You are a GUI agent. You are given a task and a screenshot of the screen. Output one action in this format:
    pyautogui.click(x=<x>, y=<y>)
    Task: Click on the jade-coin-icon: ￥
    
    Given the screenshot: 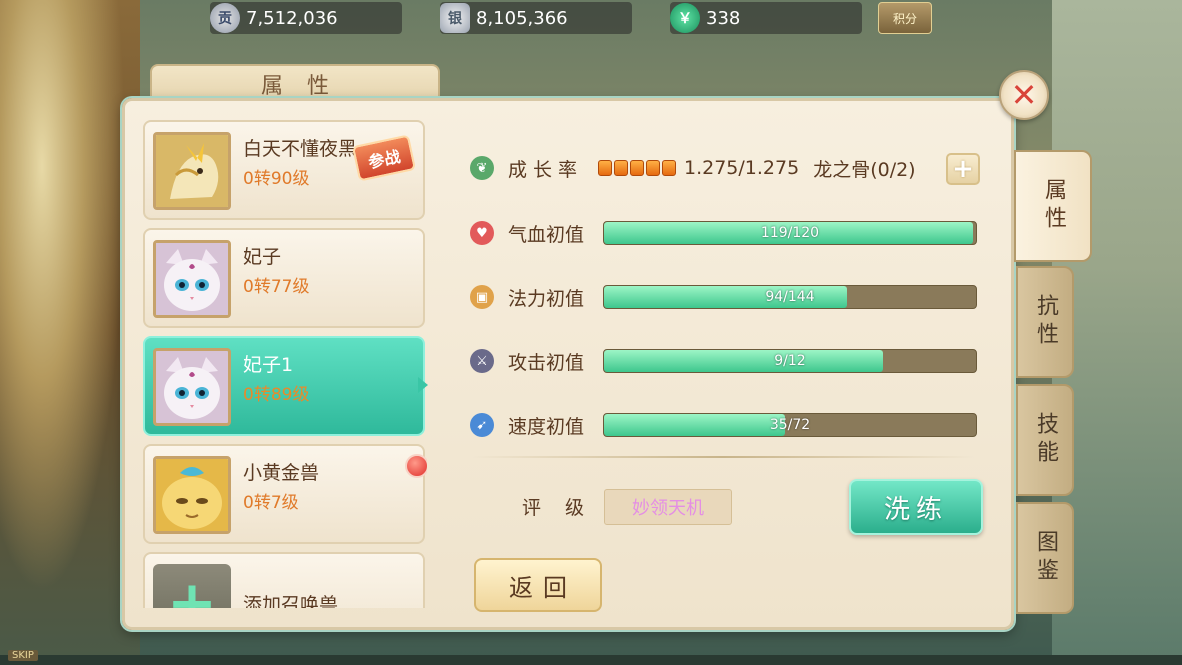 What is the action you would take?
    pyautogui.click(x=685, y=18)
    